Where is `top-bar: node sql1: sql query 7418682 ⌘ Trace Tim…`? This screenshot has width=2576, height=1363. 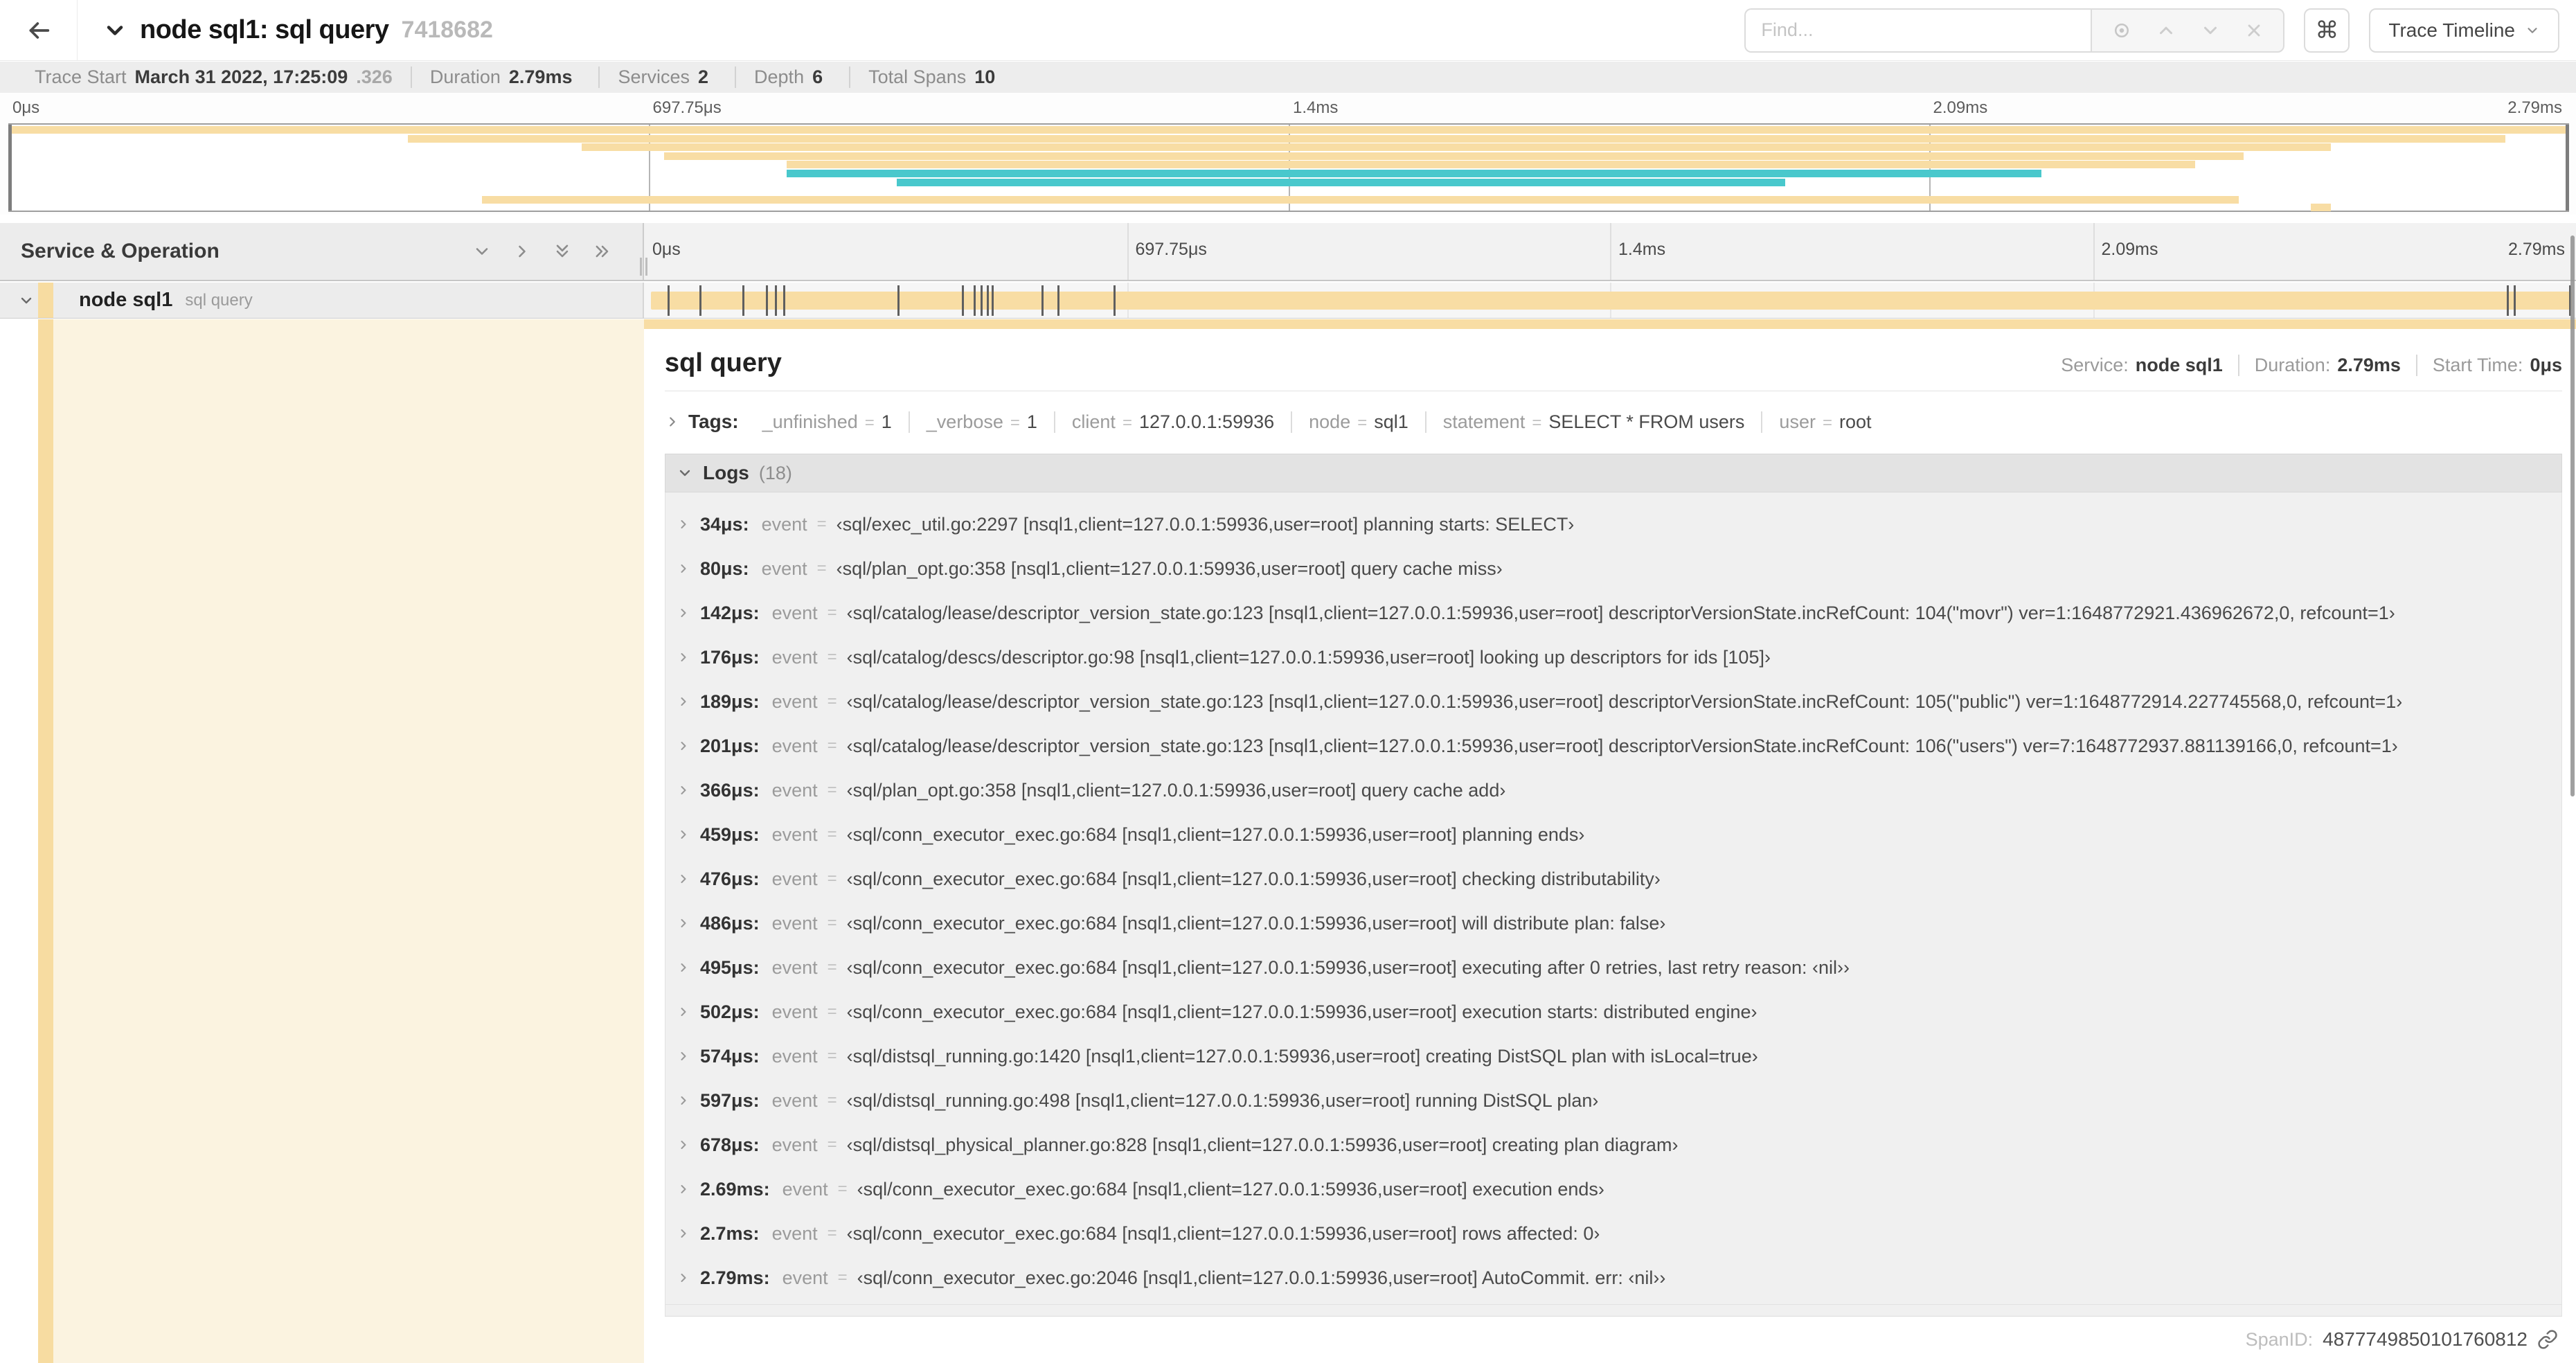 top-bar: node sql1: sql query 7418682 ⌘ Trace Tim… is located at coordinates (1288, 31).